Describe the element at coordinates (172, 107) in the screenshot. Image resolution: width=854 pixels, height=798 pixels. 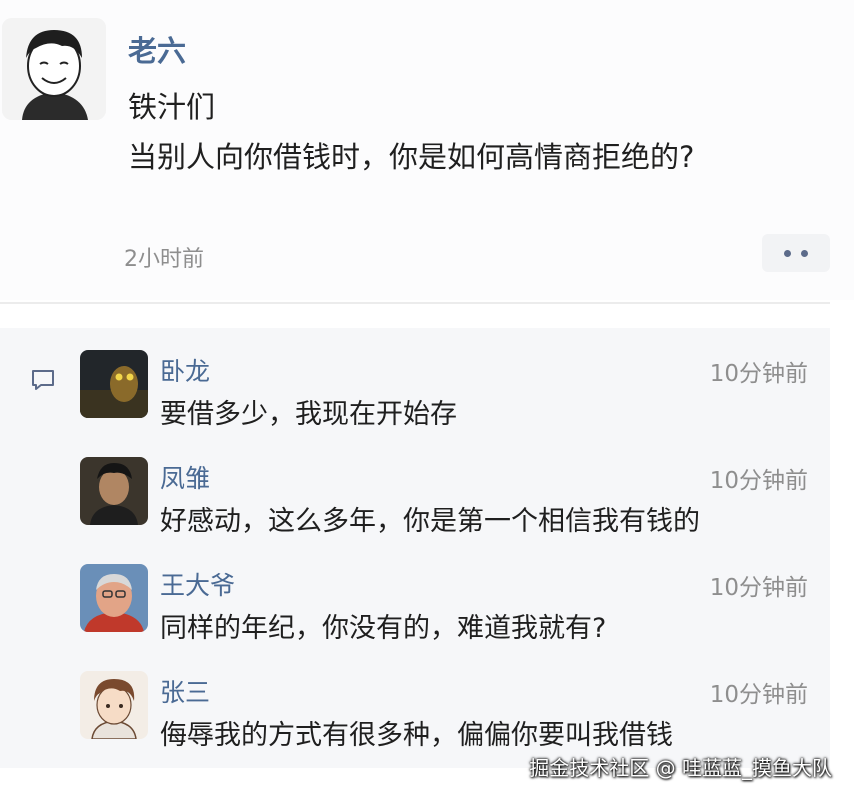
I see `post-content-line1: 铁汁们` at that location.